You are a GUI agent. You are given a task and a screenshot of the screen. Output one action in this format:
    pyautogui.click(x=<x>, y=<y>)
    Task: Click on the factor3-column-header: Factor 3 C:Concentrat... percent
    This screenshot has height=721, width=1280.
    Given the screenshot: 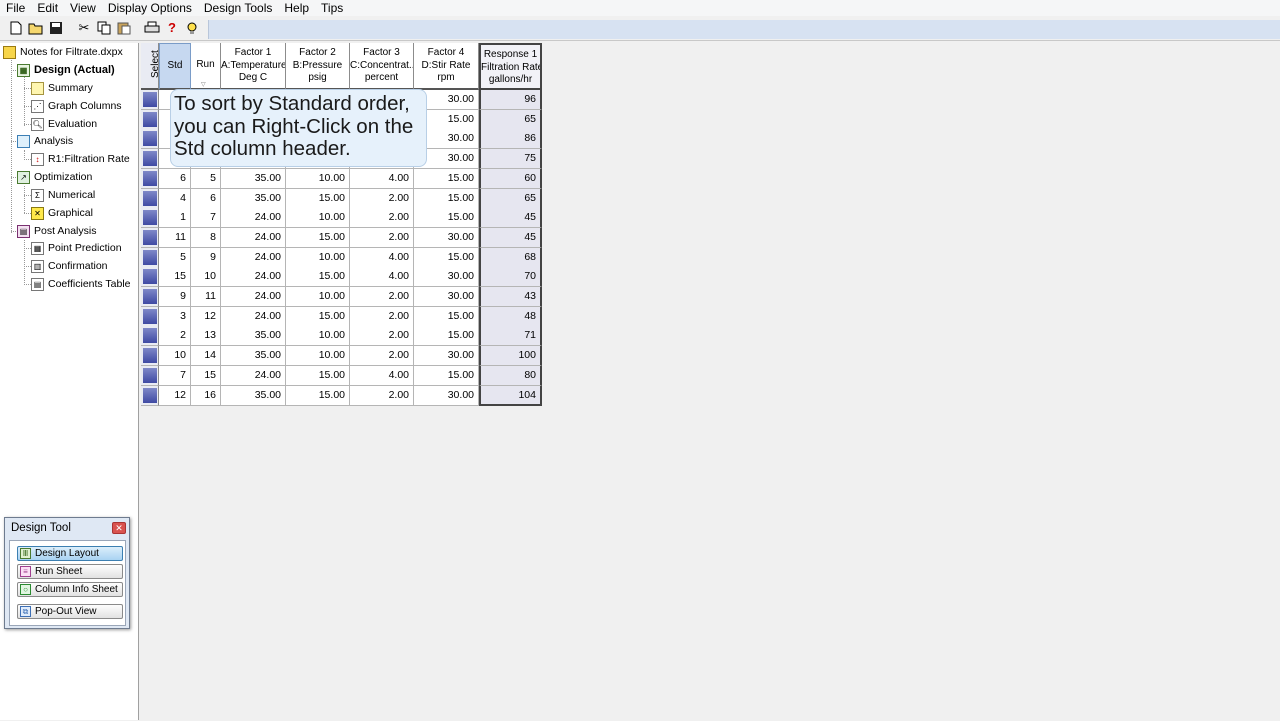 What is the action you would take?
    pyautogui.click(x=382, y=66)
    